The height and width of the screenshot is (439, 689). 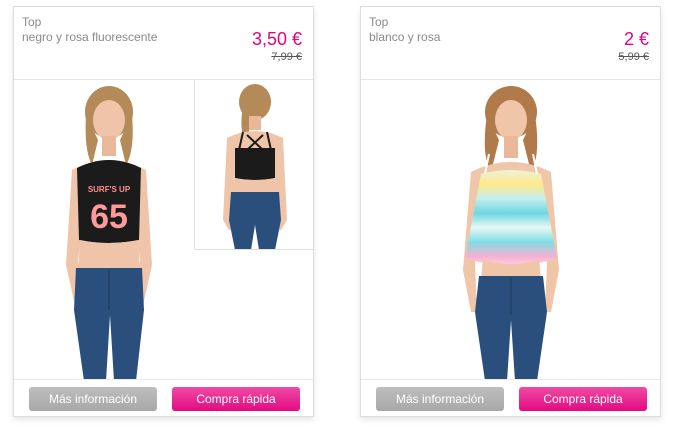 I want to click on product-color: negro y rosa fluorescente, so click(x=90, y=37).